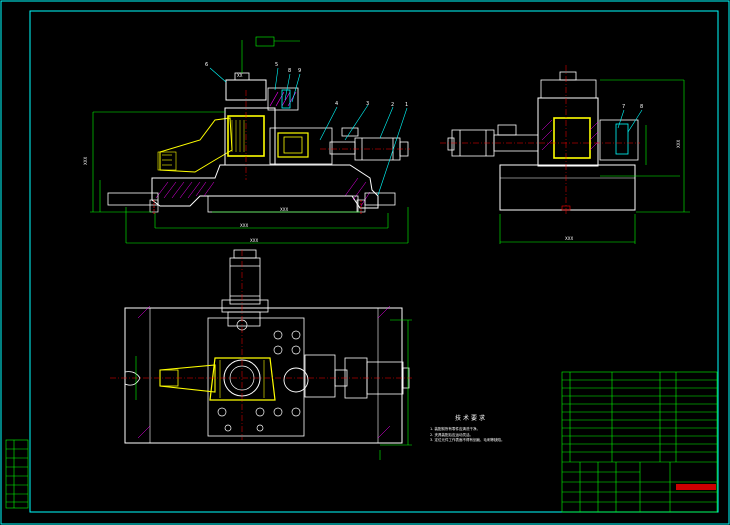 The height and width of the screenshot is (525, 730). Describe the element at coordinates (187, 378) in the screenshot. I see `plan-arm` at that location.